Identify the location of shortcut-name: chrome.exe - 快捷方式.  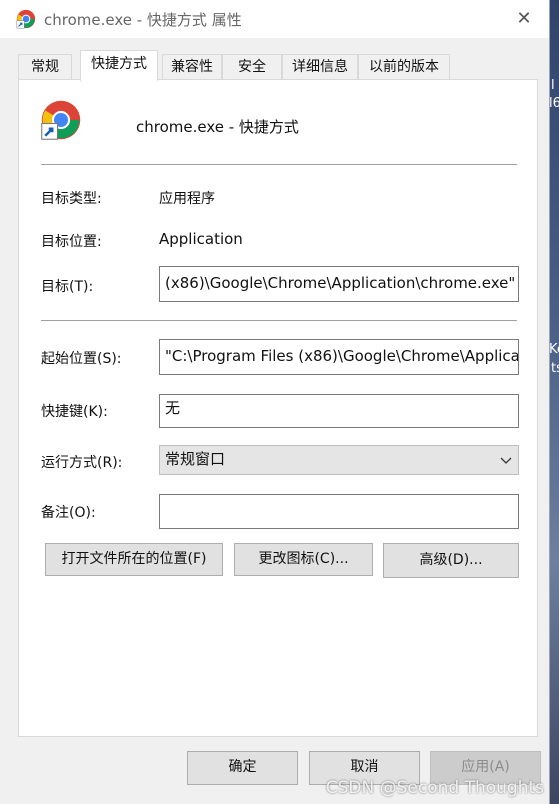
(217, 127).